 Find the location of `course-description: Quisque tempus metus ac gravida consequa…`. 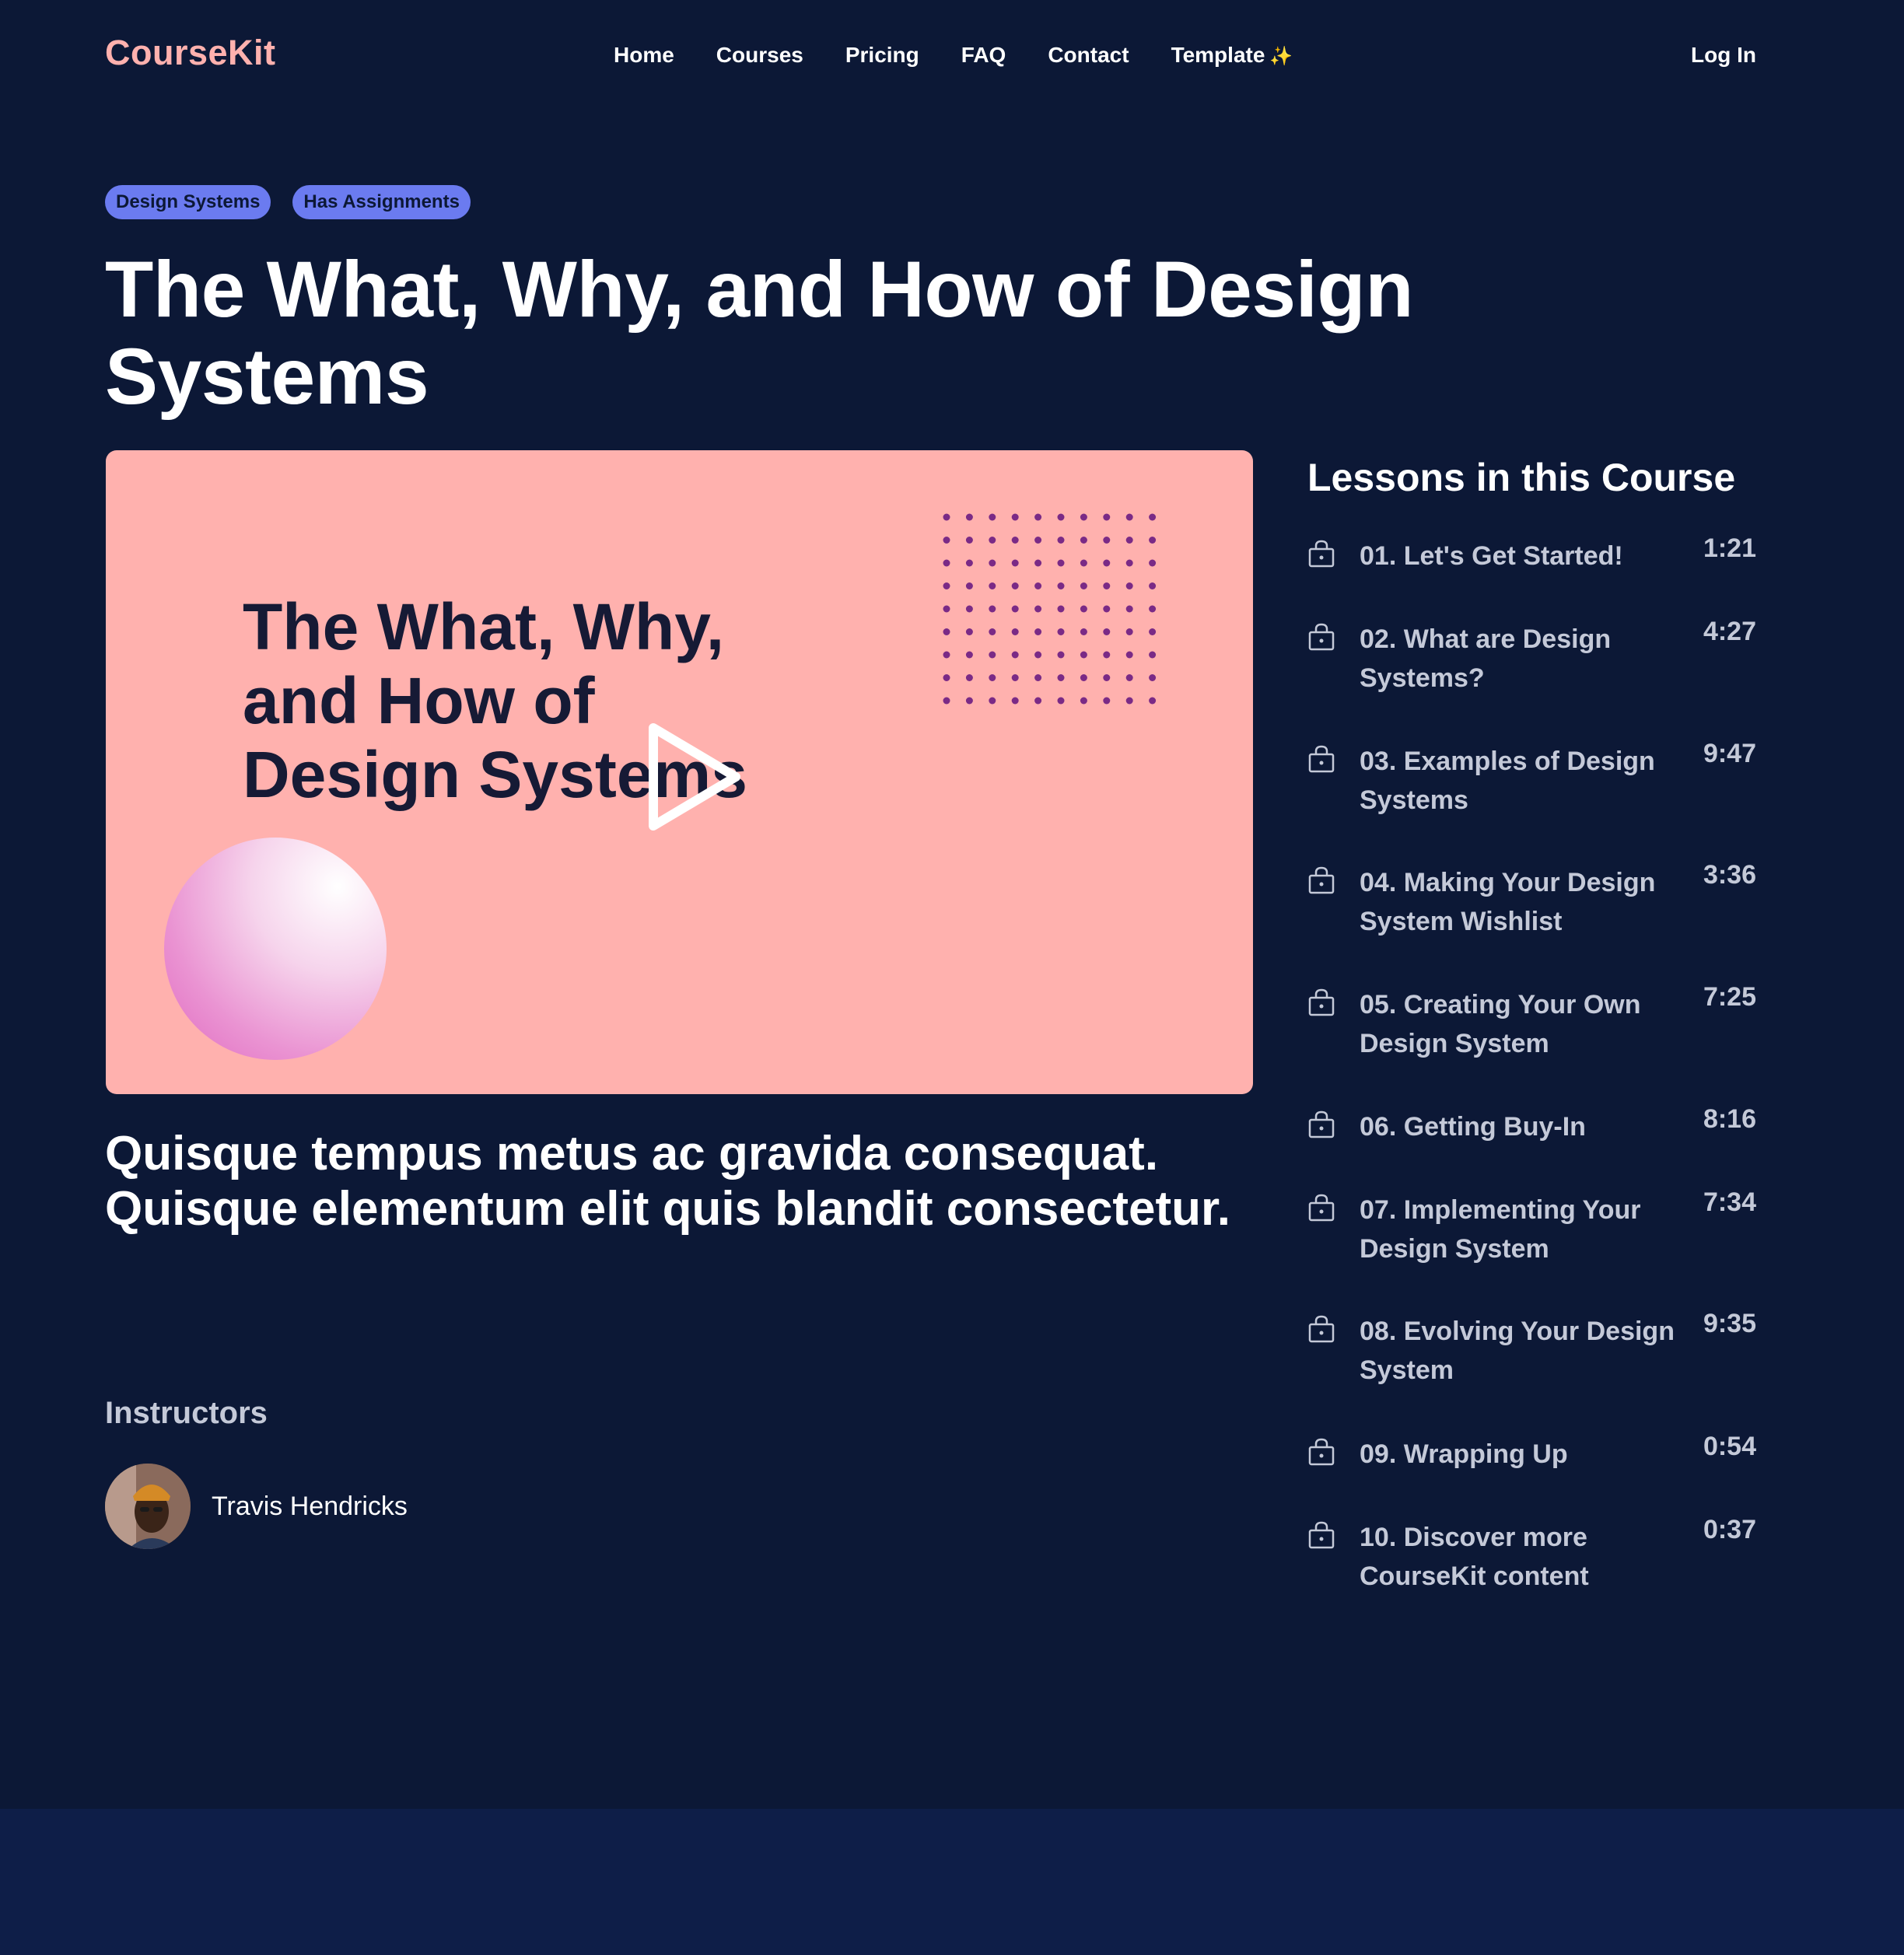

course-description: Quisque tempus metus ac gravida consequa… is located at coordinates (668, 1181).